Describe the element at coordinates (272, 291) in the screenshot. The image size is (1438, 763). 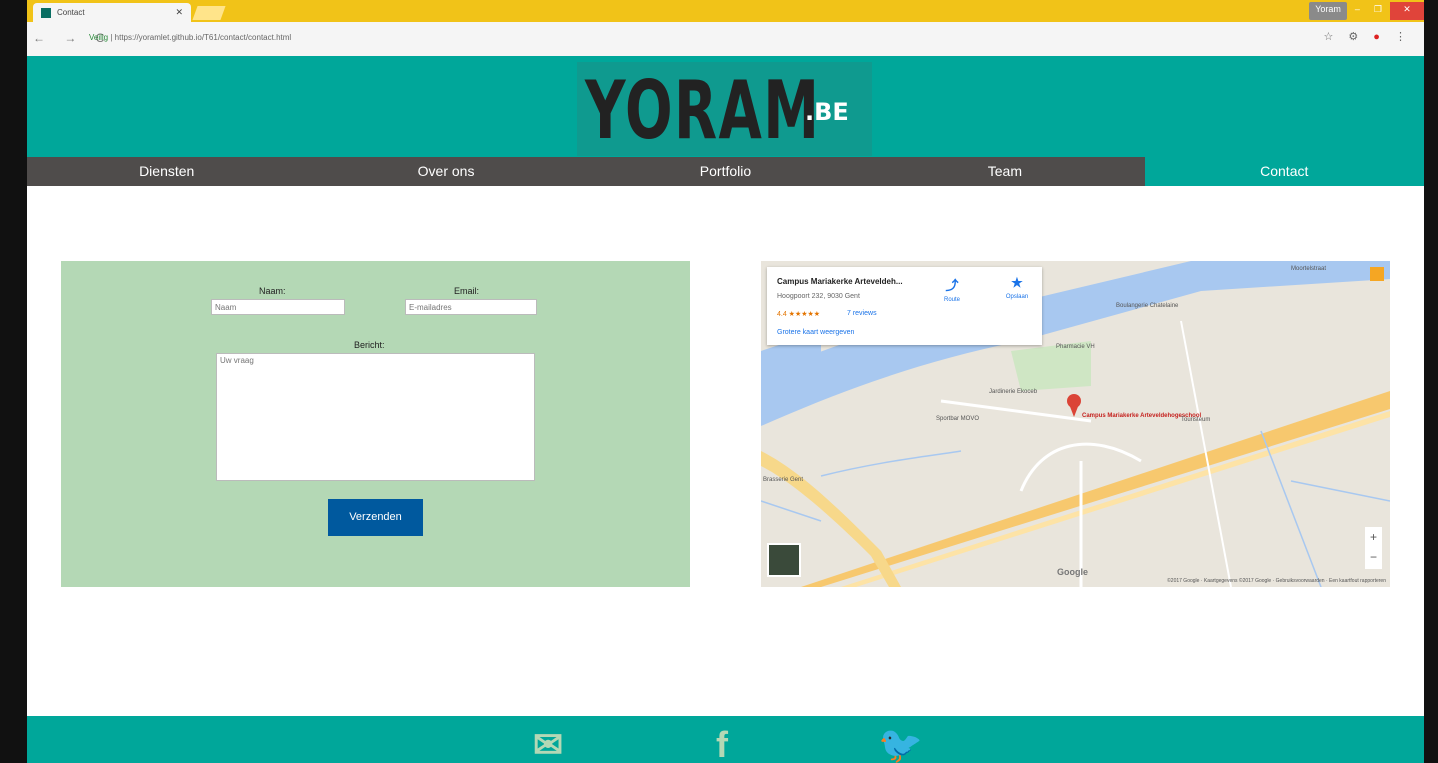
I see `name-label: Naam:` at that location.